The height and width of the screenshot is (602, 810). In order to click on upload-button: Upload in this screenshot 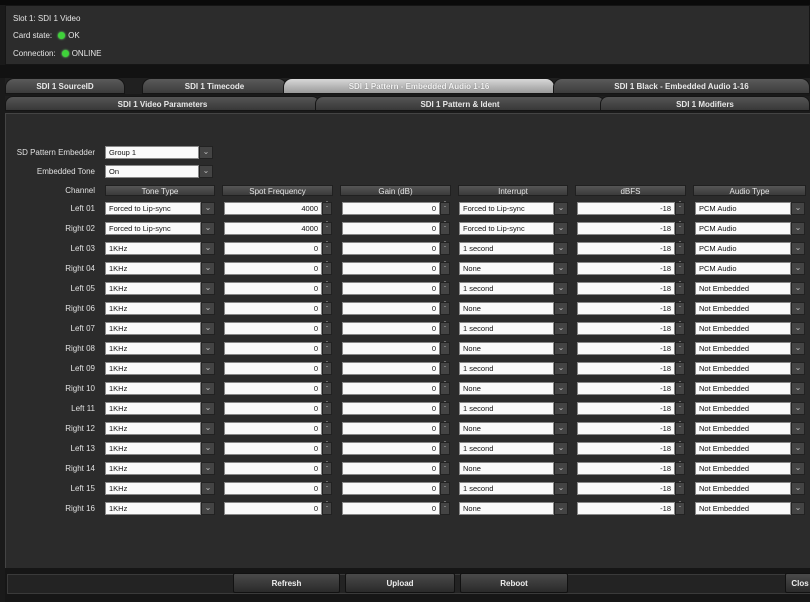, I will do `click(400, 583)`.